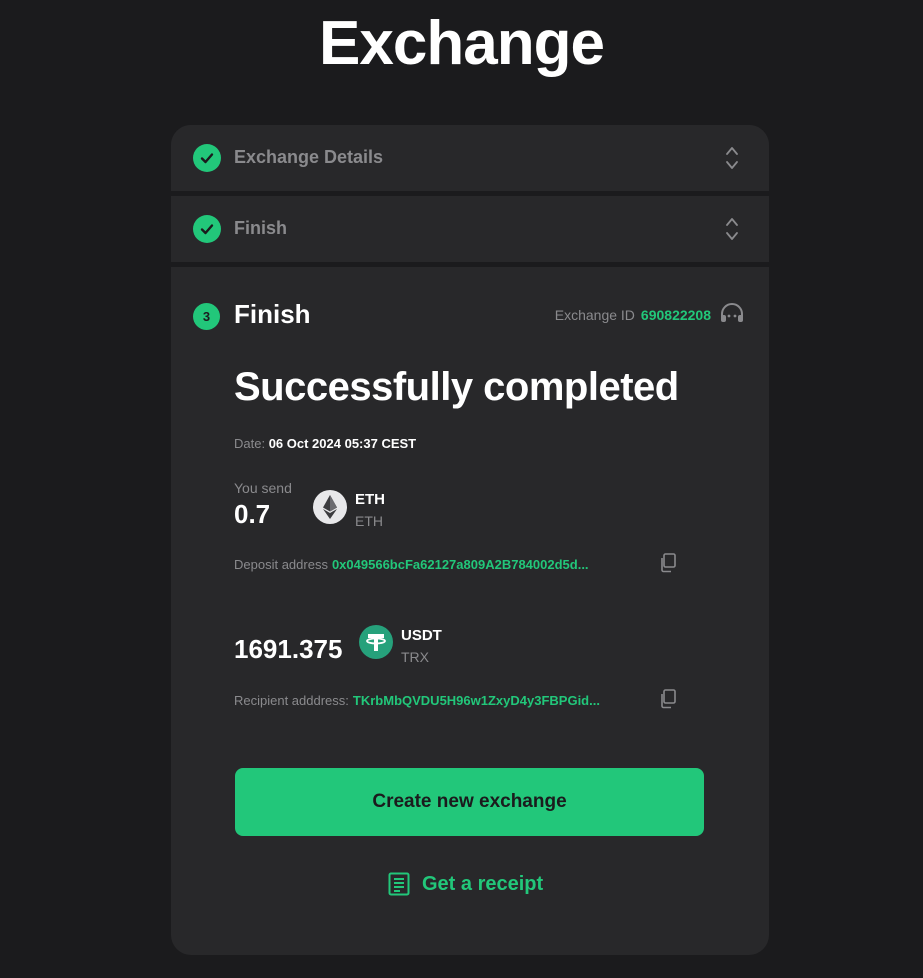  Describe the element at coordinates (469, 802) in the screenshot. I see `create-new-exchange-button: Create new exchange` at that location.